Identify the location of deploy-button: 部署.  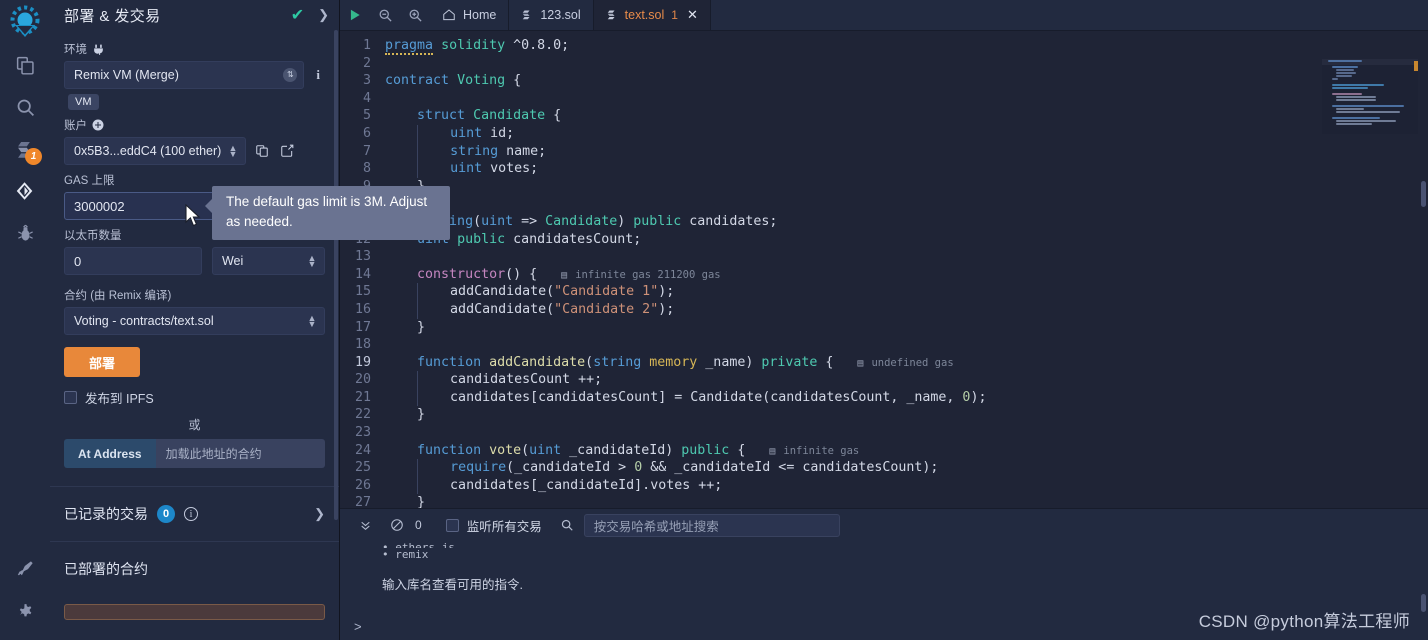
(102, 362).